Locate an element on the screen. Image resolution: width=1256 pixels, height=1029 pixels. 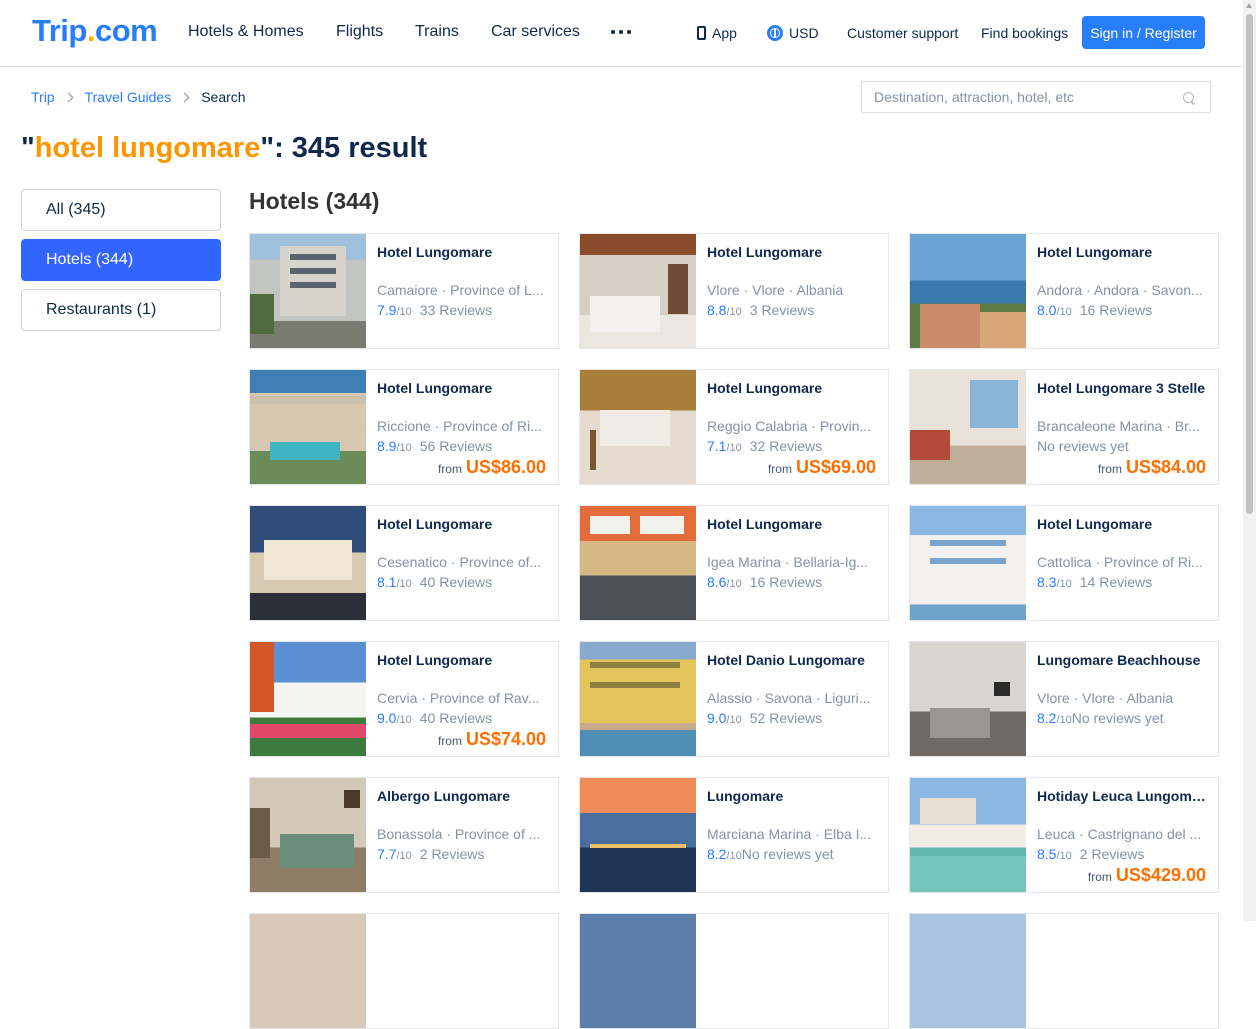
breadcrumb-travel-guides: Travel Guides is located at coordinates (128, 97).